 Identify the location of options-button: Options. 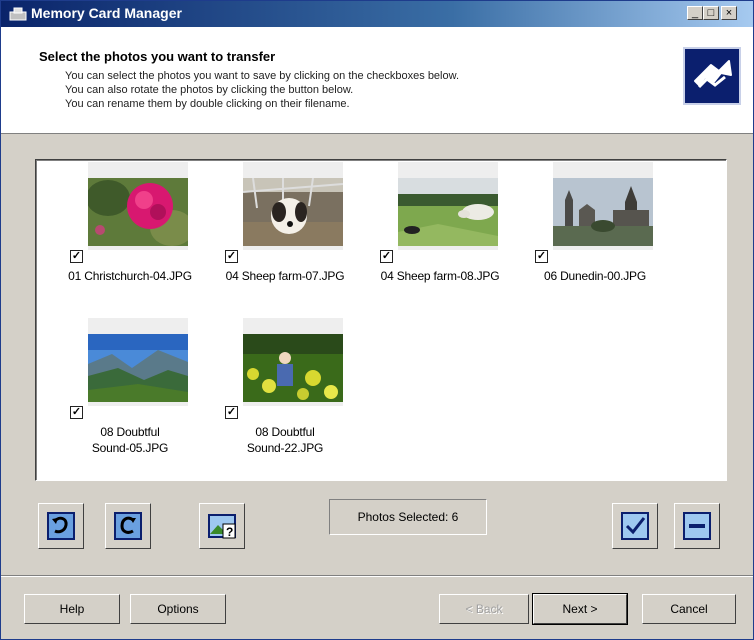
(178, 609).